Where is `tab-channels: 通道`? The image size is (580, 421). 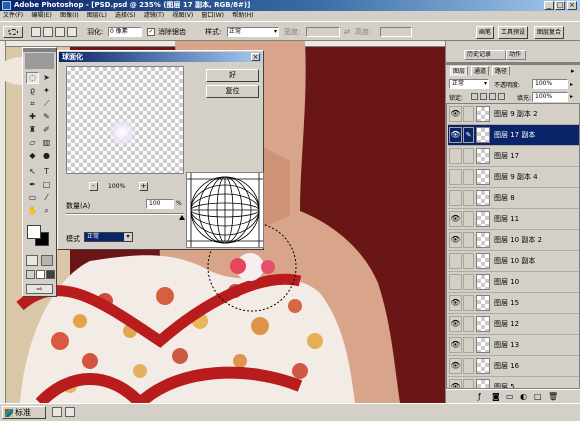 tab-channels: 通道 is located at coordinates (480, 71).